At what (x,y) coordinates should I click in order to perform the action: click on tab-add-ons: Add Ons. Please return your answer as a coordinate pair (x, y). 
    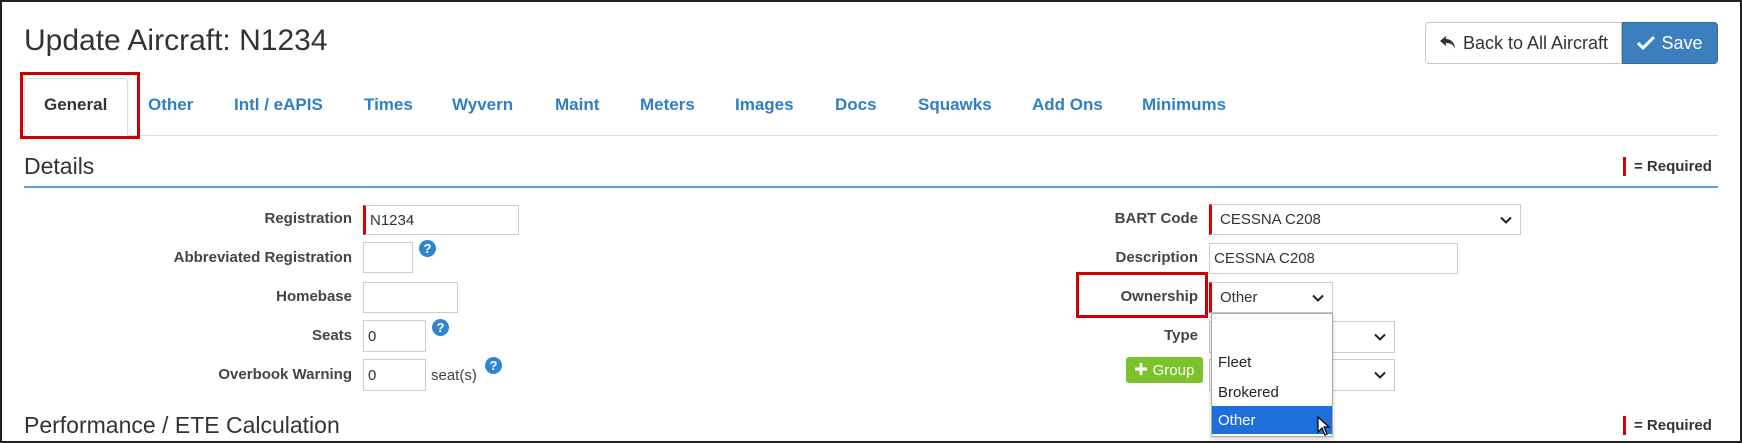
    Looking at the image, I should click on (1067, 105).